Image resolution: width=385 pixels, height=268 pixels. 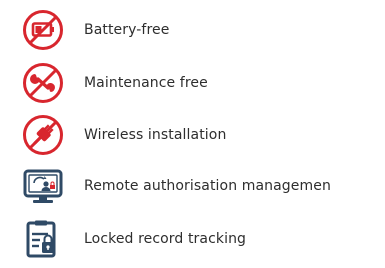 I want to click on battery-crossed-icon, so click(x=43, y=30).